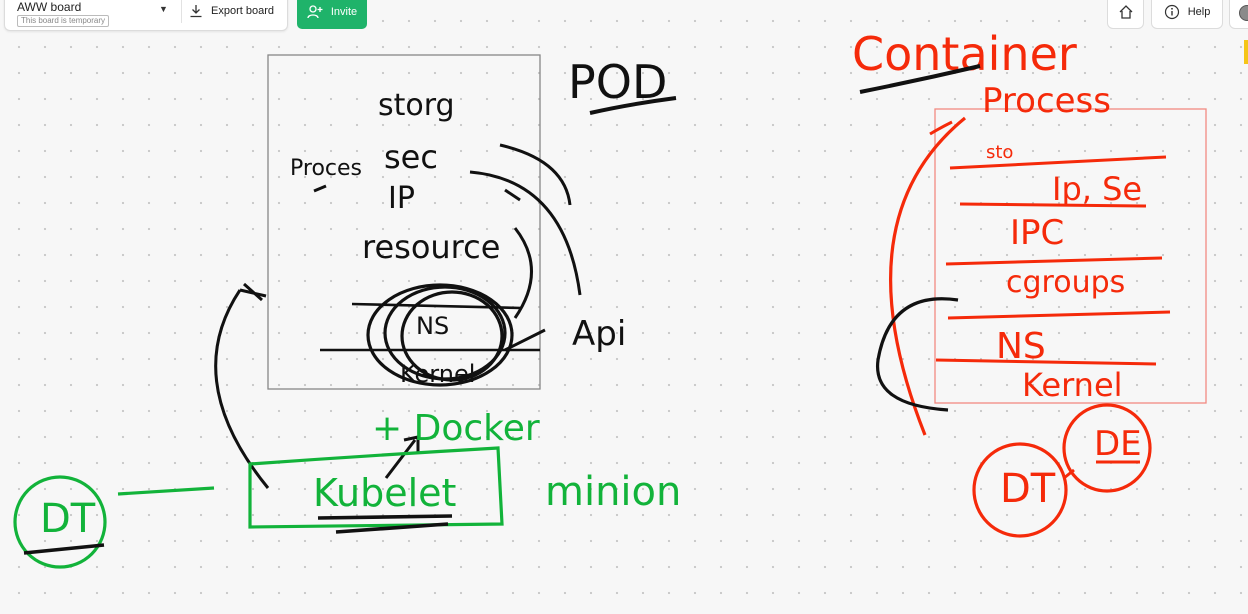 This screenshot has height=614, width=1248. I want to click on ns-kernel-brace, so click(917, 354).